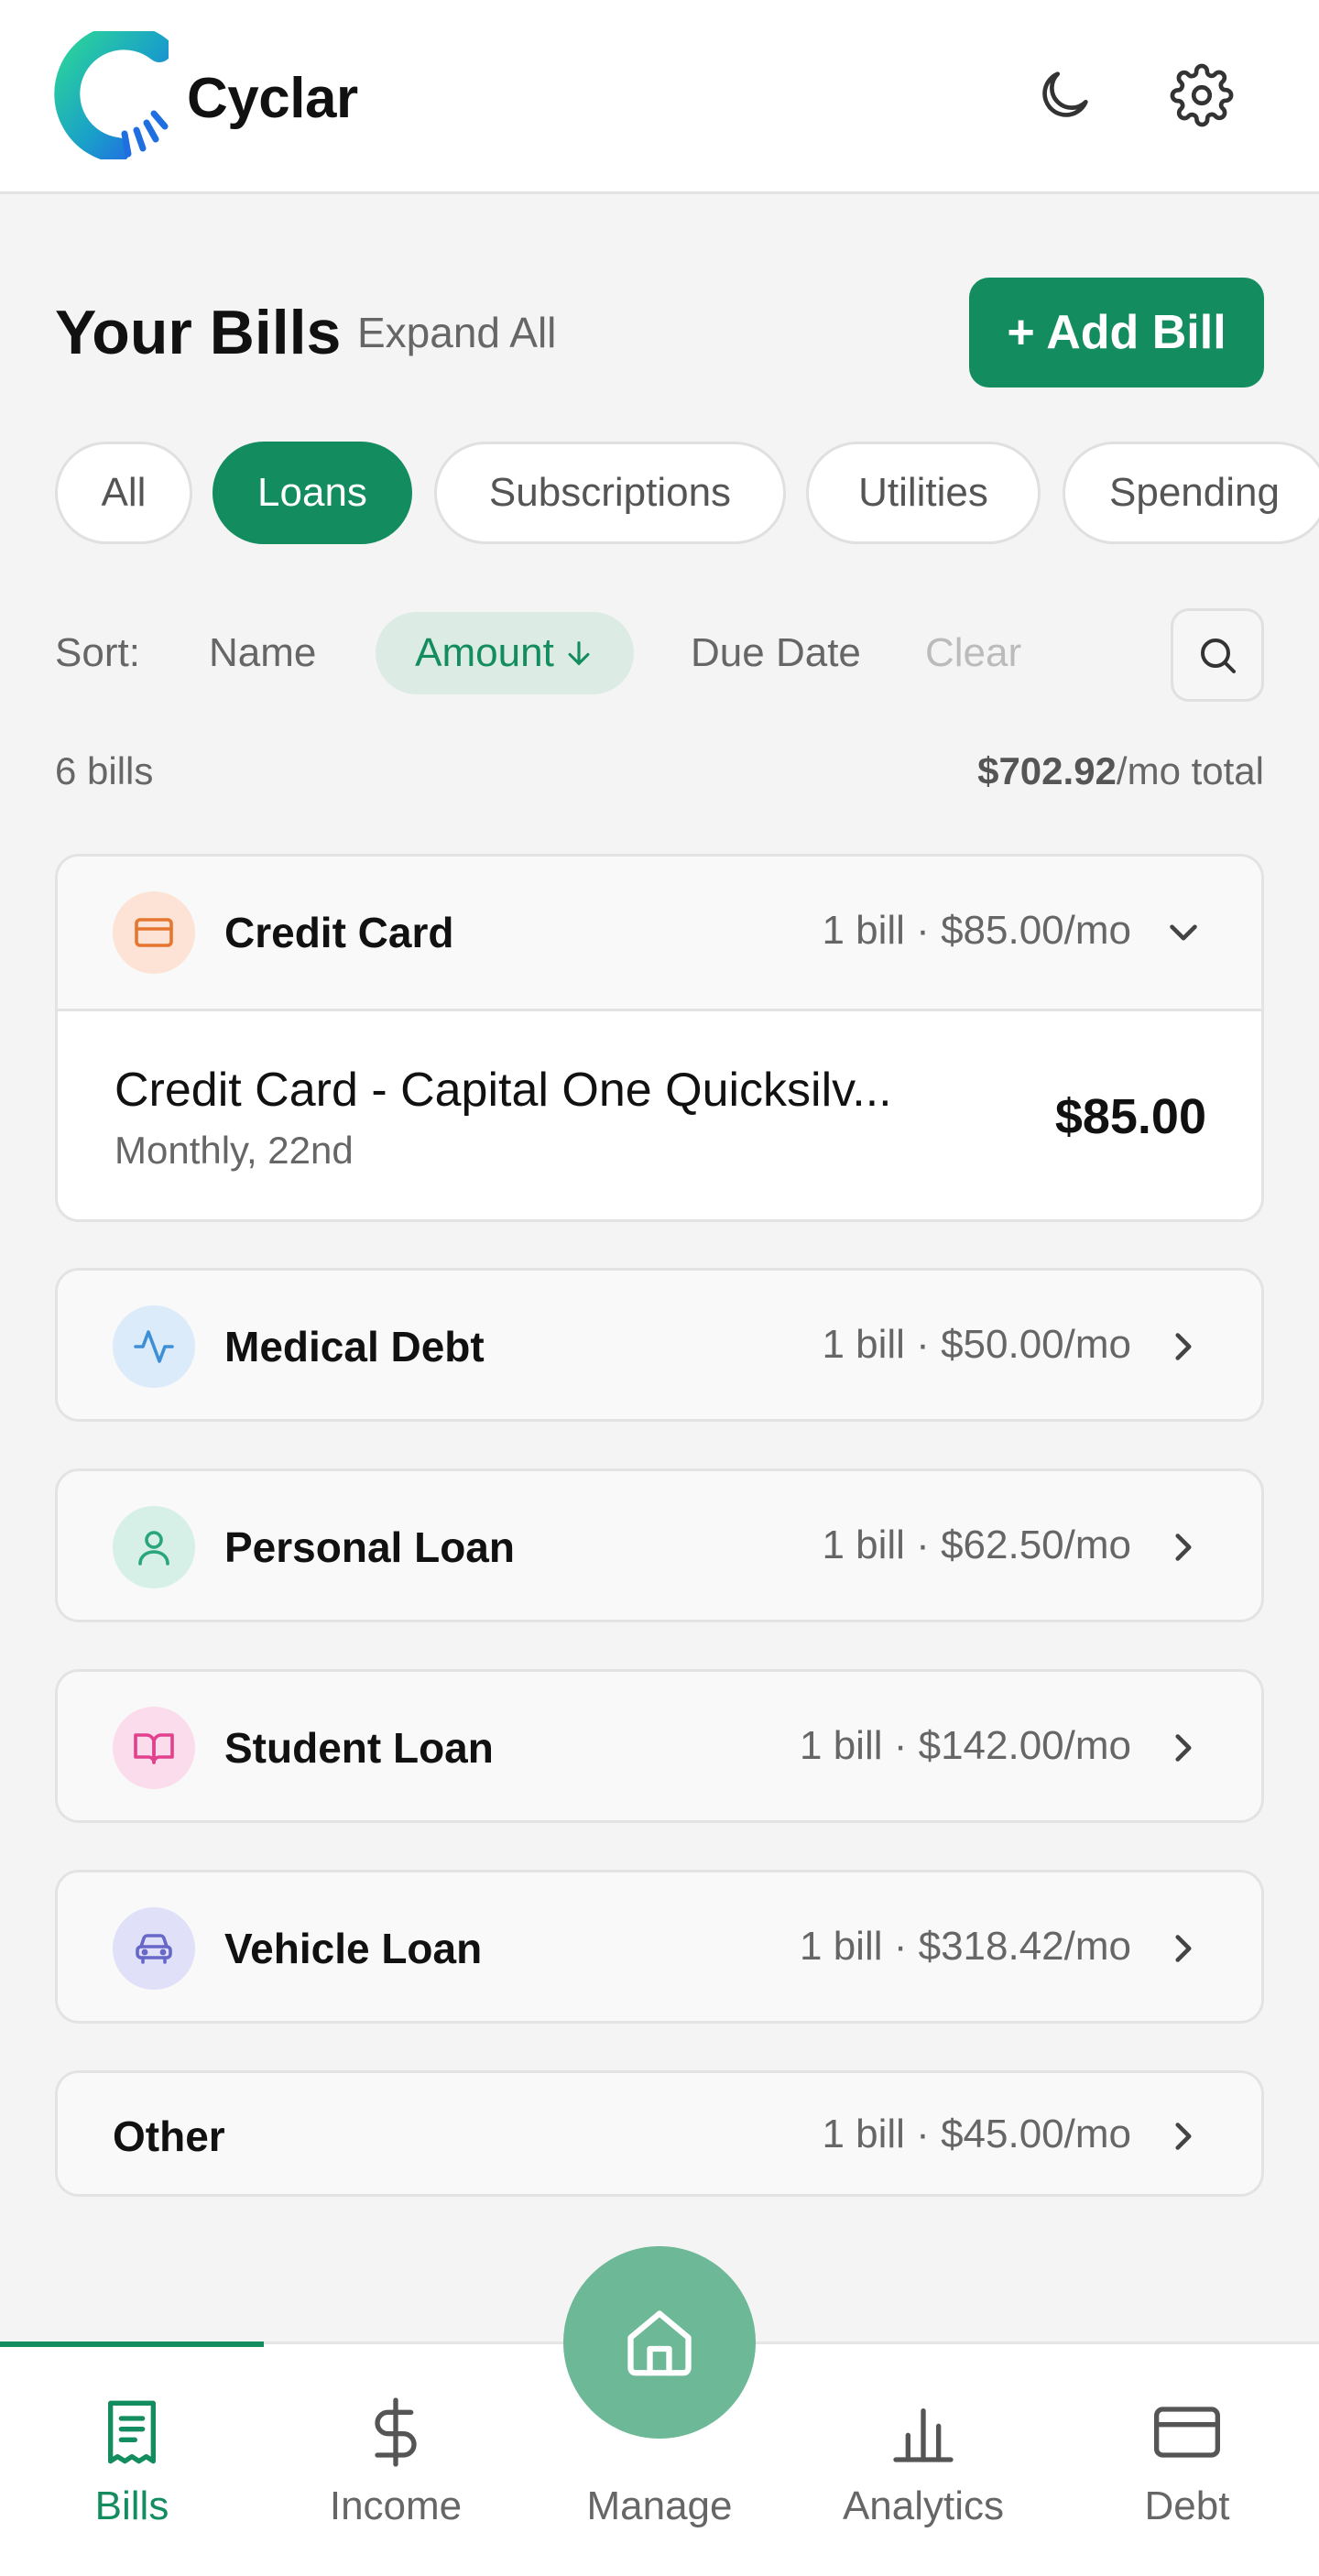 This screenshot has width=1319, height=2576. I want to click on book-icon, so click(154, 1749).